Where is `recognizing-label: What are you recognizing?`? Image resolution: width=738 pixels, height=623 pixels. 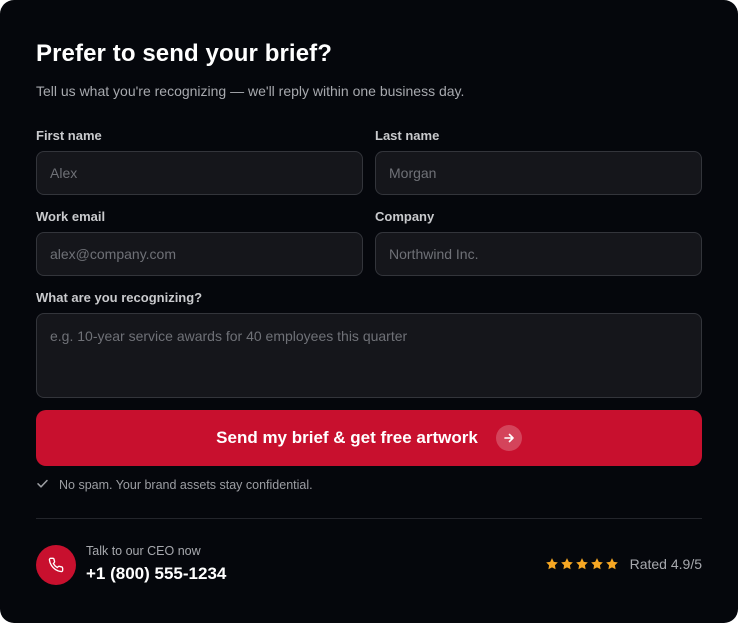 recognizing-label: What are you recognizing? is located at coordinates (119, 297).